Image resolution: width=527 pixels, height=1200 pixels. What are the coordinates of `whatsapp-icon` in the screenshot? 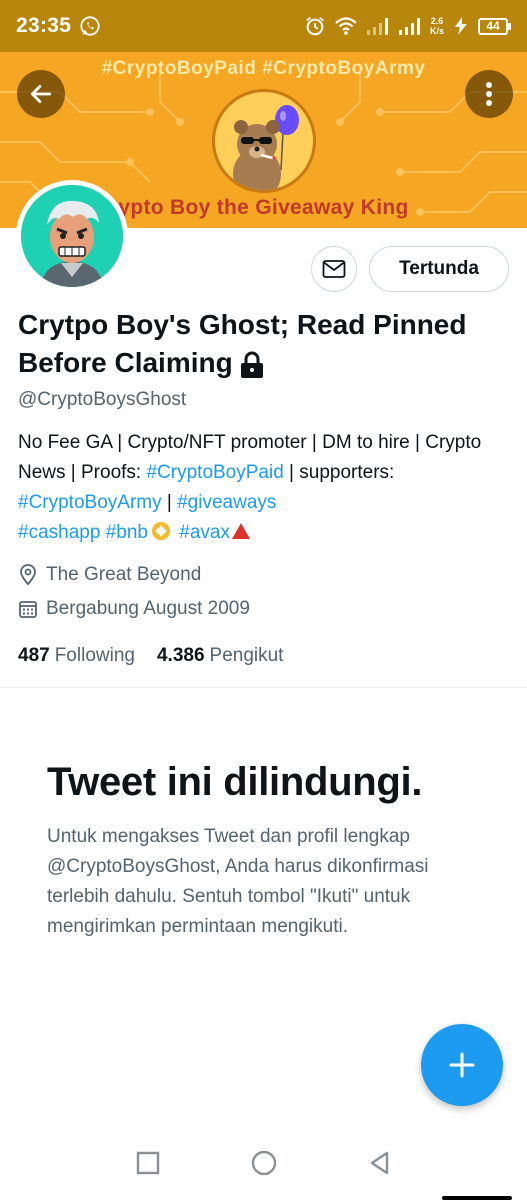 It's located at (90, 26).